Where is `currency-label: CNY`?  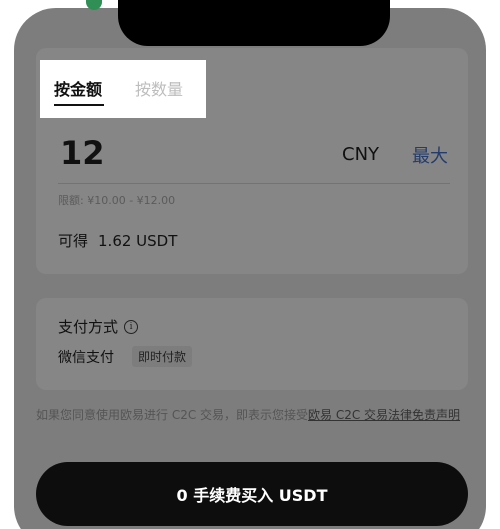 currency-label: CNY is located at coordinates (361, 154).